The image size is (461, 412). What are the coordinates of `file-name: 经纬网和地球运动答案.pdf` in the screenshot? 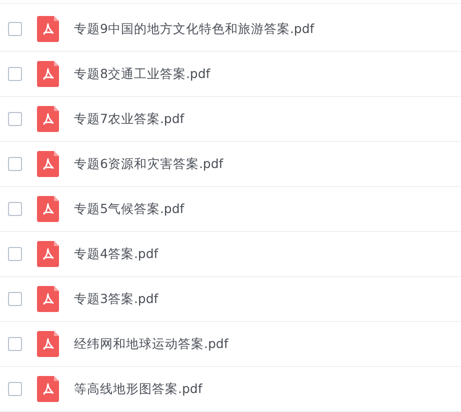 It's located at (151, 344).